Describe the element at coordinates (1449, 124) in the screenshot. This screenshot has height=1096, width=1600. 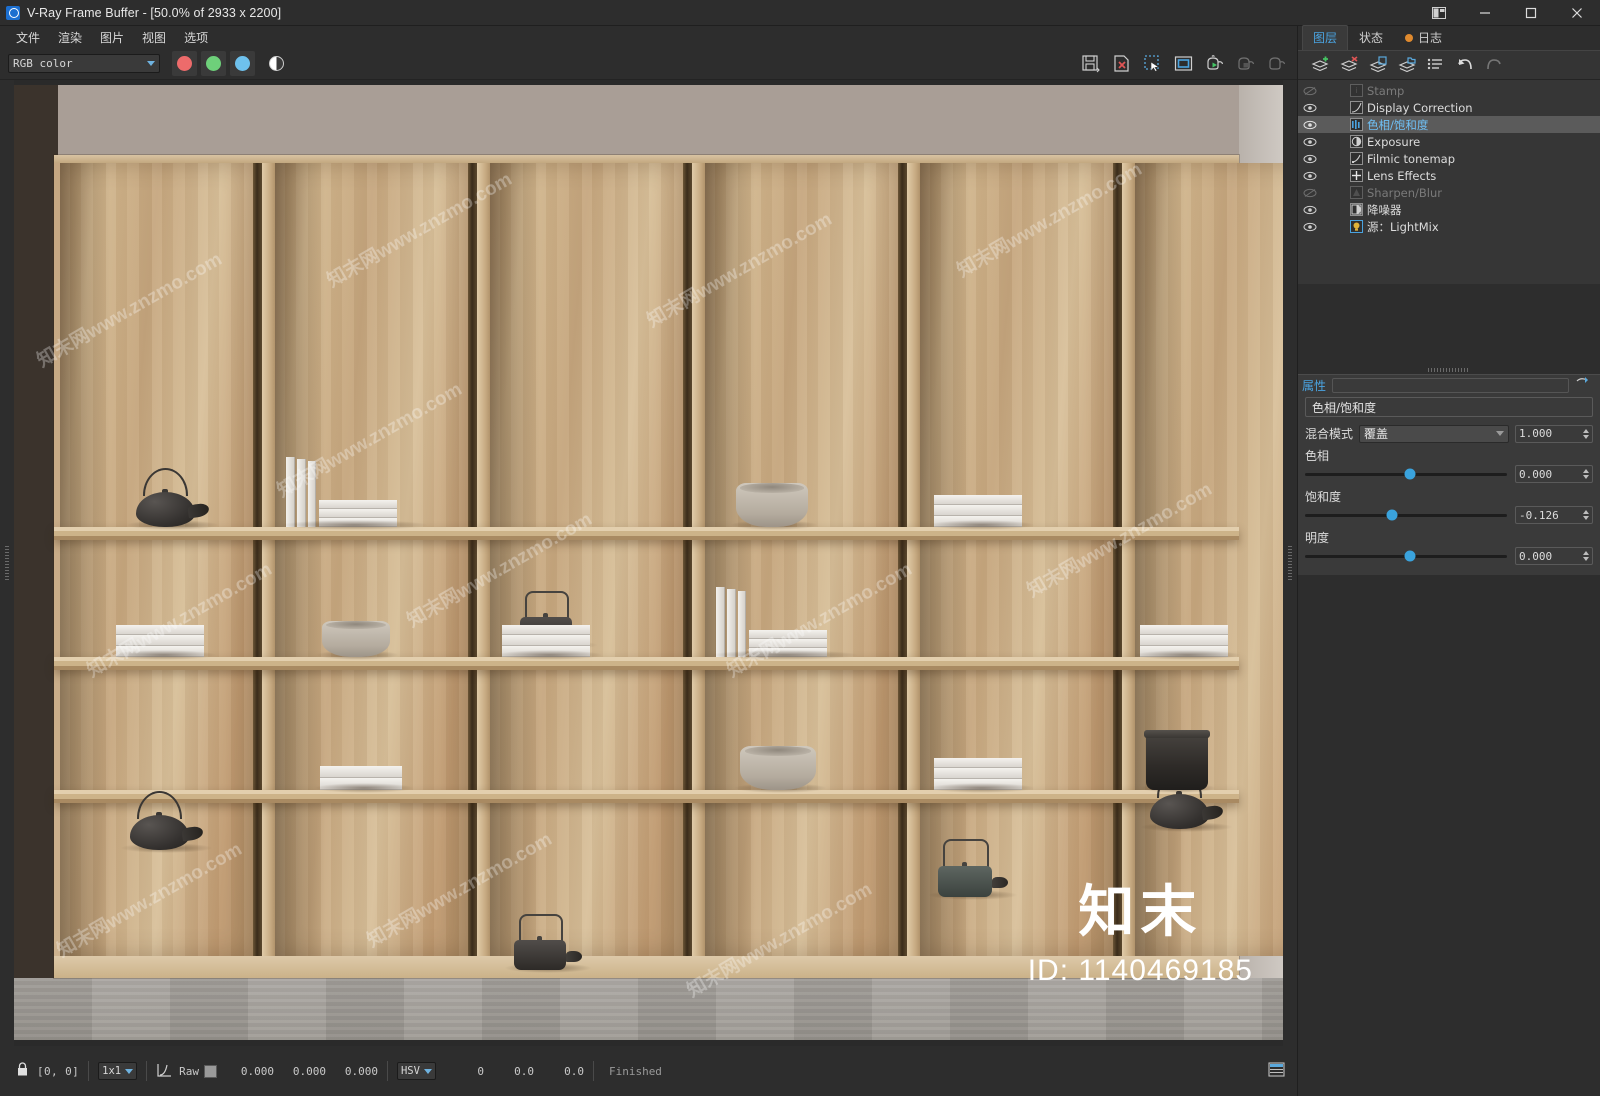
I see `layer-row: 色相/饱和度` at that location.